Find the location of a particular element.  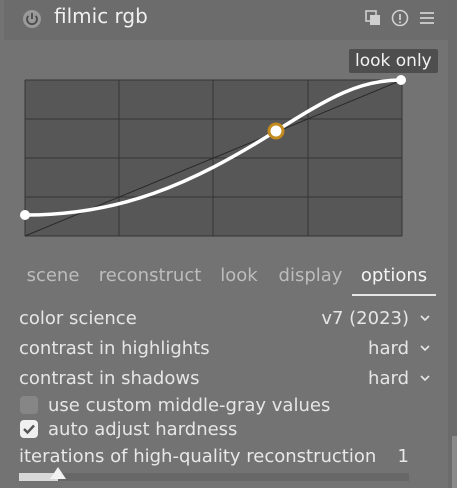

color-science-label: color science is located at coordinates (78, 318).